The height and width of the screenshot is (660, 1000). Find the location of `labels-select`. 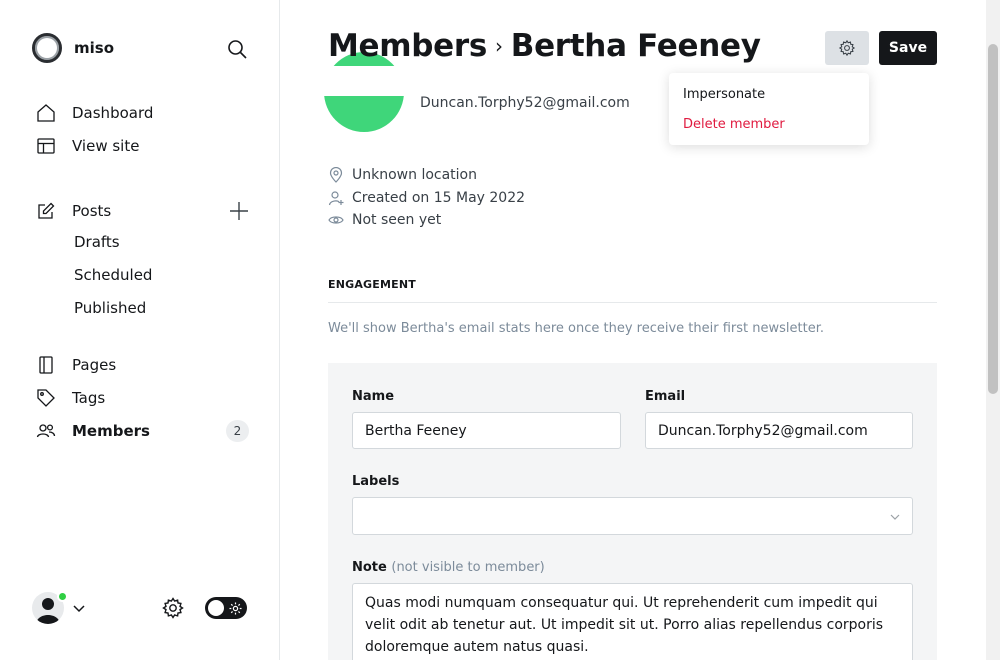

labels-select is located at coordinates (632, 516).